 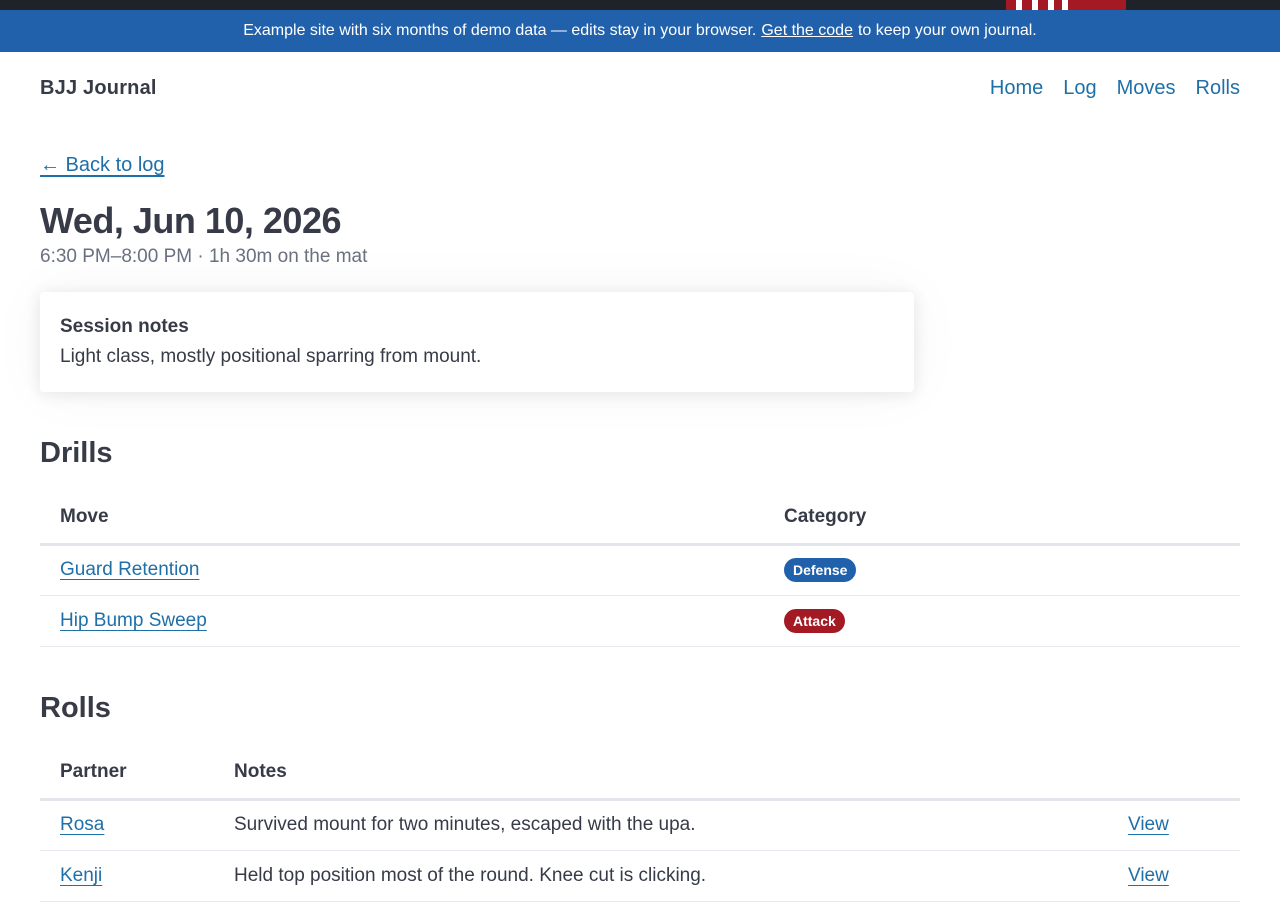 I want to click on main-nav: Home Log Moves Rolls, so click(x=1115, y=88).